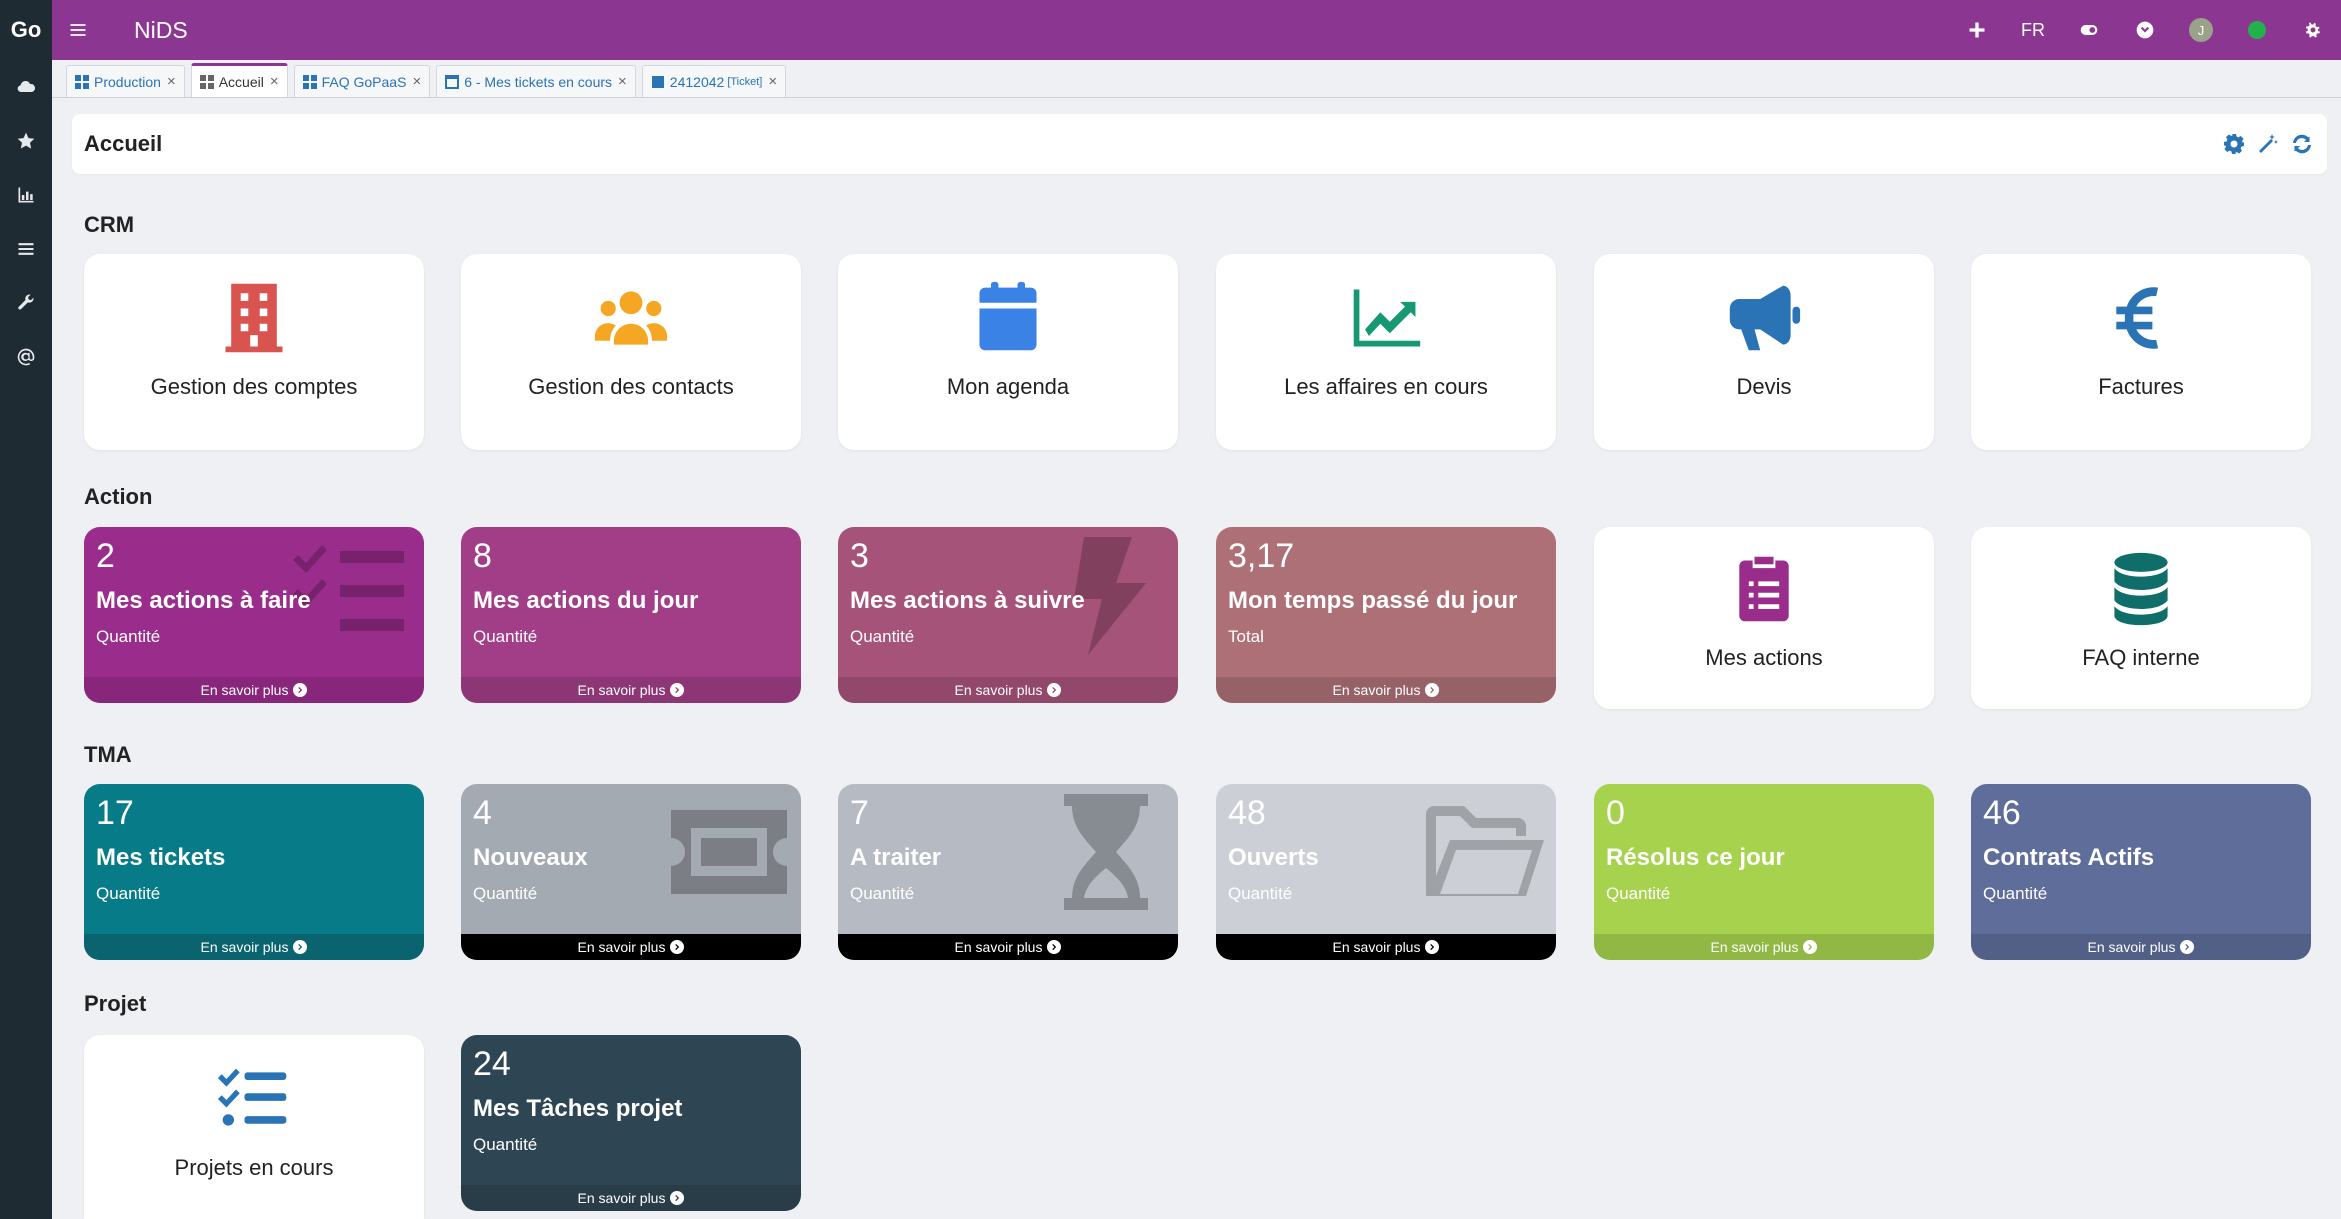 The width and height of the screenshot is (2341, 1219). What do you see at coordinates (1977, 30) in the screenshot?
I see `plus-icon` at bounding box center [1977, 30].